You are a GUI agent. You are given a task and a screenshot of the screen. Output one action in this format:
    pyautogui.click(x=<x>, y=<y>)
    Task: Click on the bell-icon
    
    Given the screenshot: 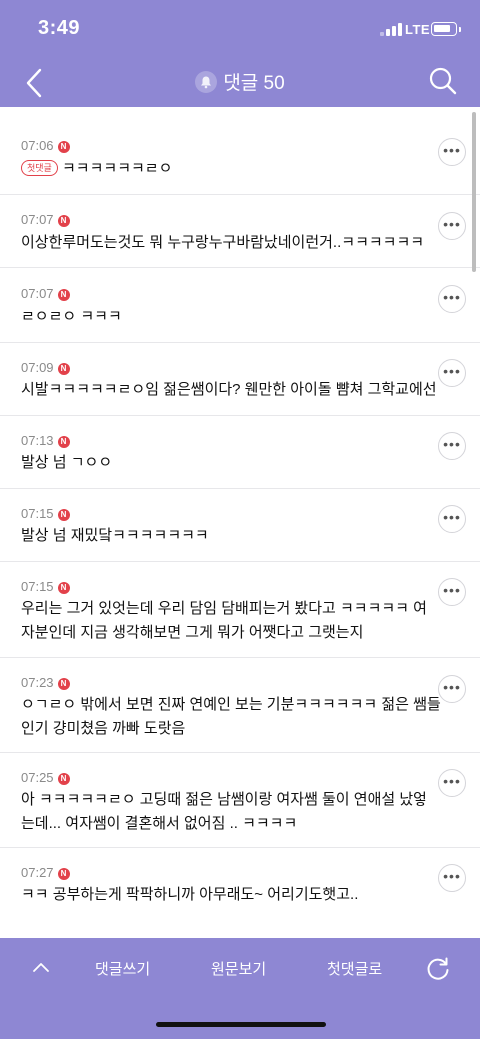 What is the action you would take?
    pyautogui.click(x=206, y=82)
    